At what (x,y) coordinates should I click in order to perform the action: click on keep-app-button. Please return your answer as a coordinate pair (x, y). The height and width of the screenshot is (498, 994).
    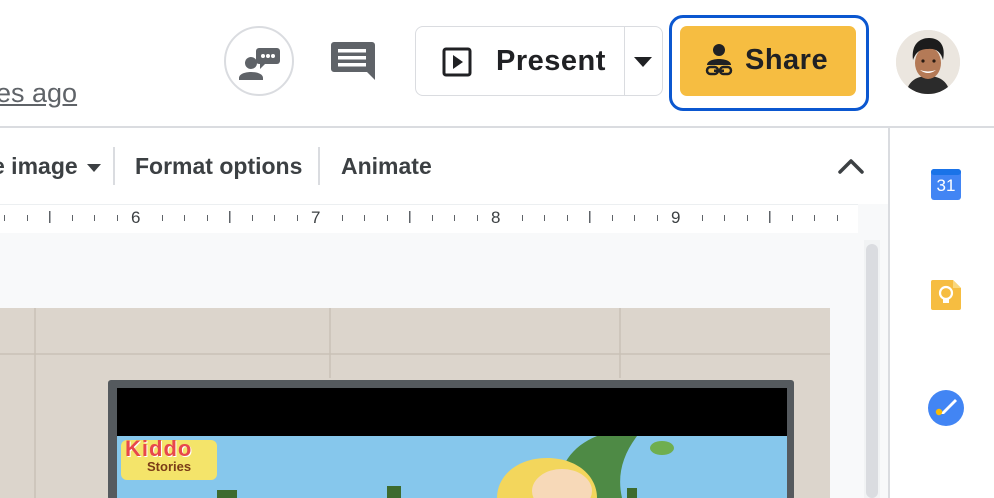
    Looking at the image, I should click on (946, 295).